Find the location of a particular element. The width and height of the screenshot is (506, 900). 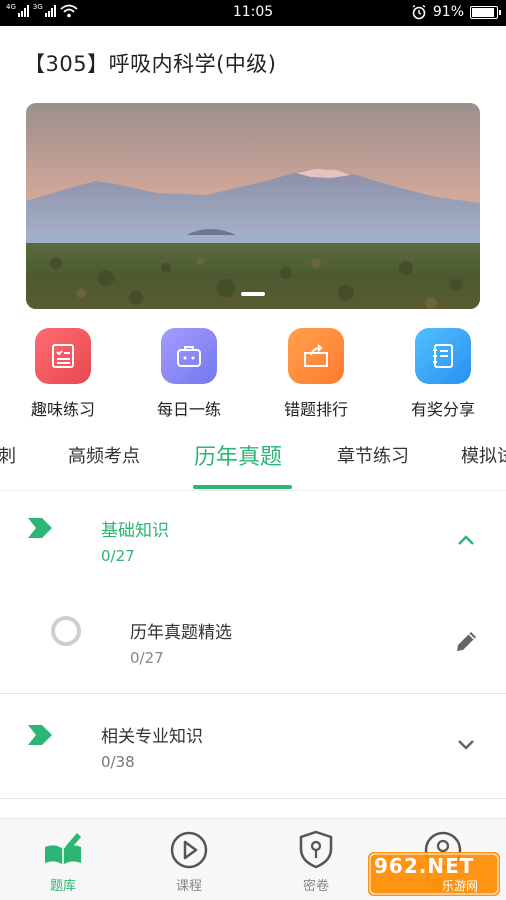

toolbox-icon is located at coordinates (189, 356).